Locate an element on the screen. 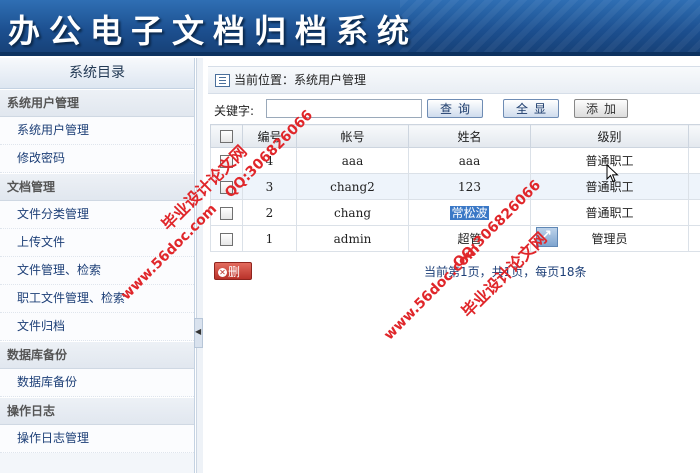 This screenshot has width=700, height=473. breadcrumb-text: 当前位置：系统用户管理 is located at coordinates (300, 80).